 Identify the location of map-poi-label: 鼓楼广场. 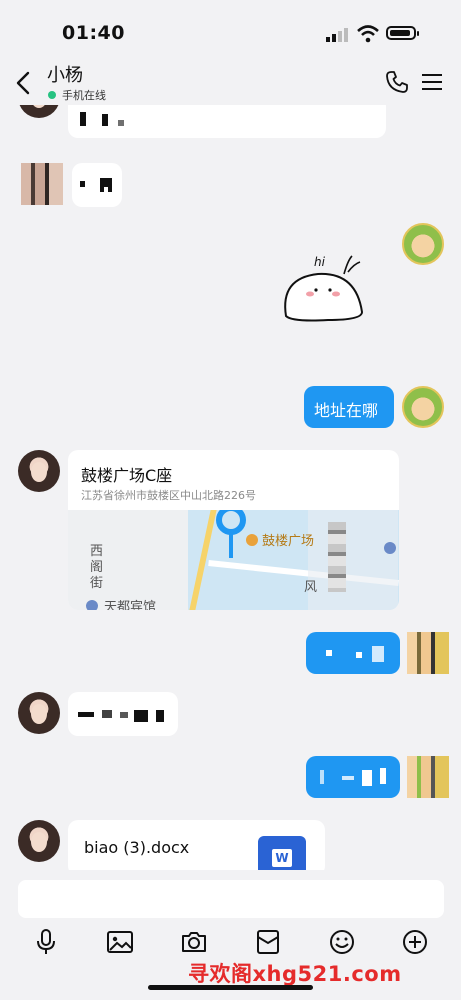
(280, 539).